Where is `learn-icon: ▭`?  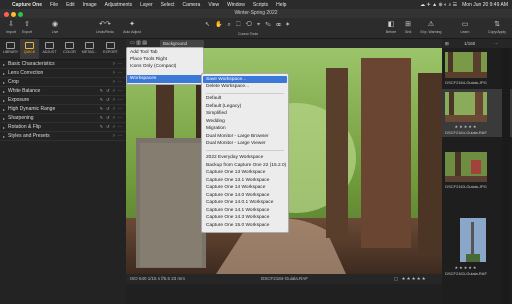
learn-icon: ▭ is located at coordinates (465, 24).